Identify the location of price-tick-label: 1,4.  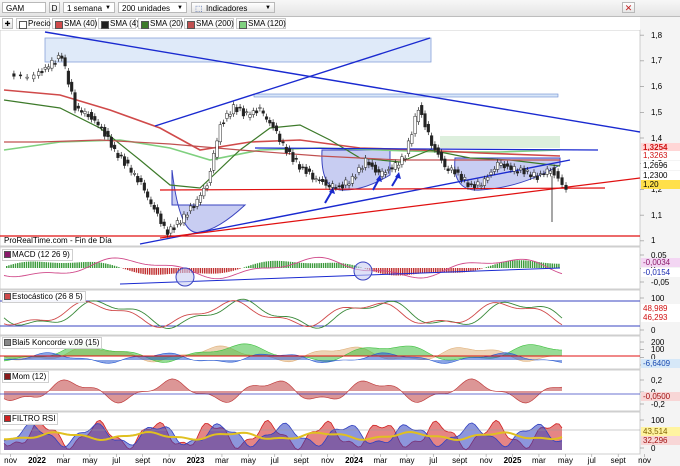
(657, 138).